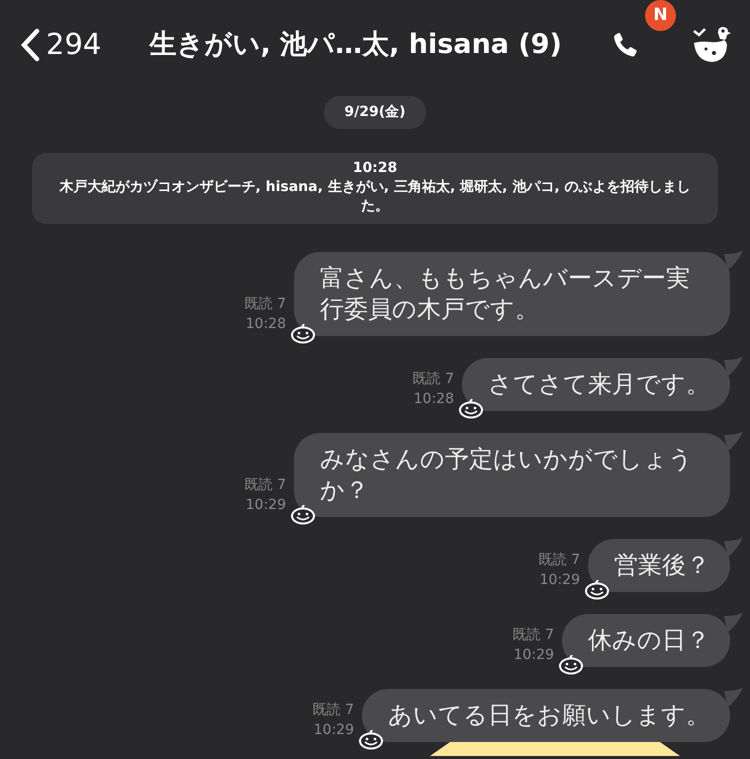 This screenshot has width=750, height=759. Describe the element at coordinates (30, 45) in the screenshot. I see `back-icon` at that location.